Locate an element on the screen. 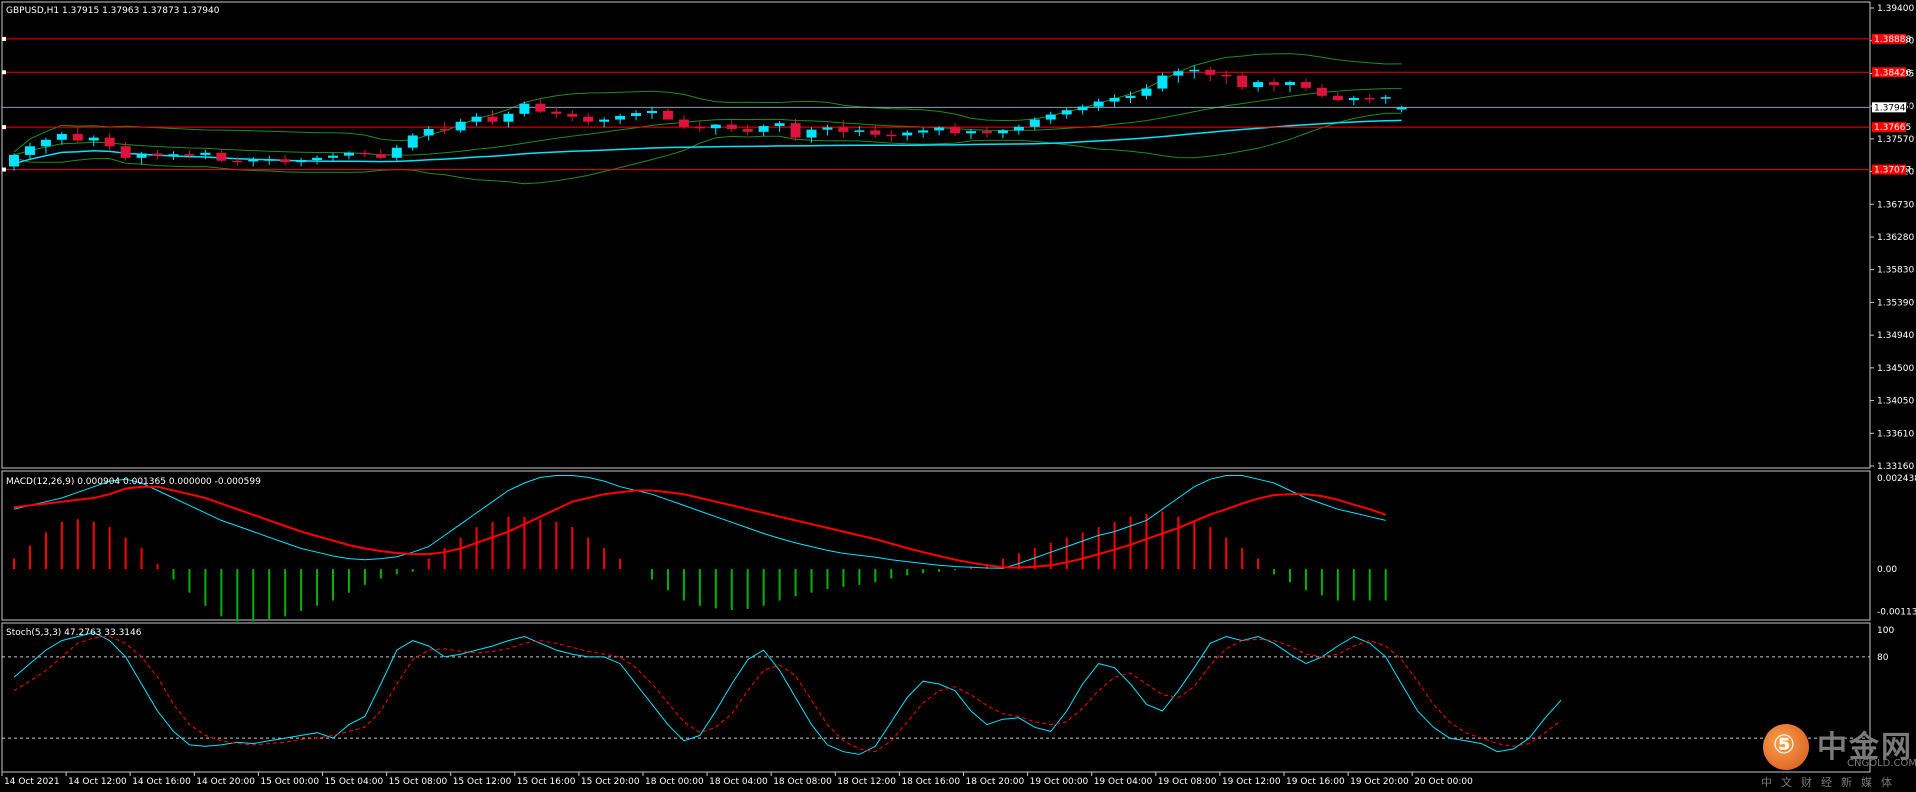 The width and height of the screenshot is (1916, 792). time-axis-label: 14 Oct 2021 is located at coordinates (32, 782).